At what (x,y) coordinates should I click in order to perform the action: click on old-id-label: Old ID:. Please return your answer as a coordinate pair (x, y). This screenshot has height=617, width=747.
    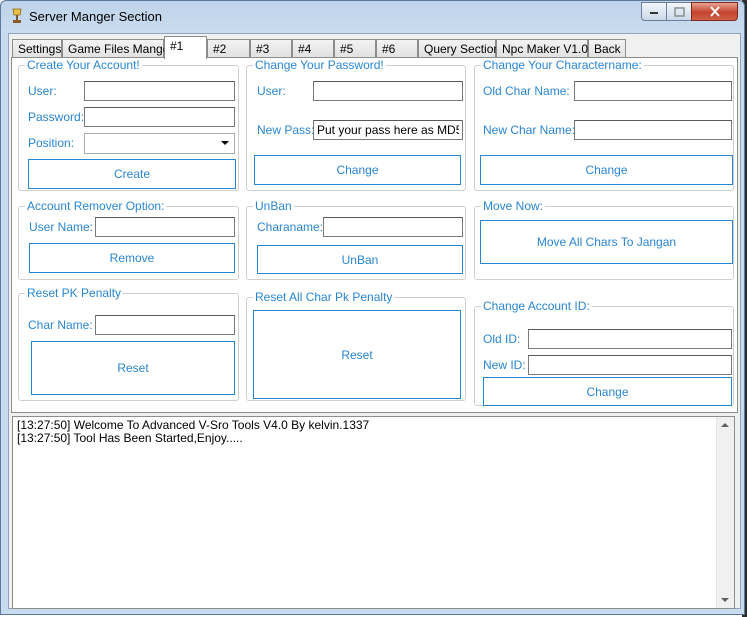
    Looking at the image, I should click on (502, 339).